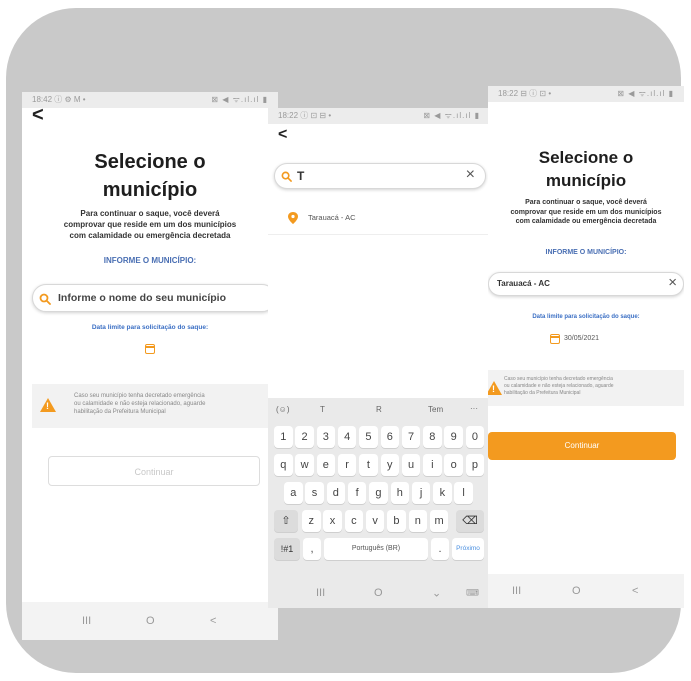 Image resolution: width=691 pixels, height=681 pixels. I want to click on search-icon, so click(45, 299).